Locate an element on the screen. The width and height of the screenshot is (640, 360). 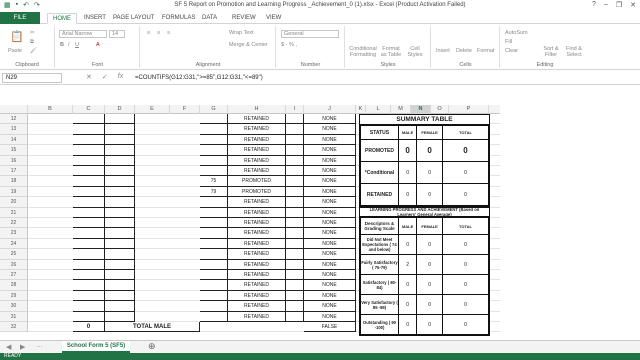
font-name-select: Arial Narrow is located at coordinates (83, 34).